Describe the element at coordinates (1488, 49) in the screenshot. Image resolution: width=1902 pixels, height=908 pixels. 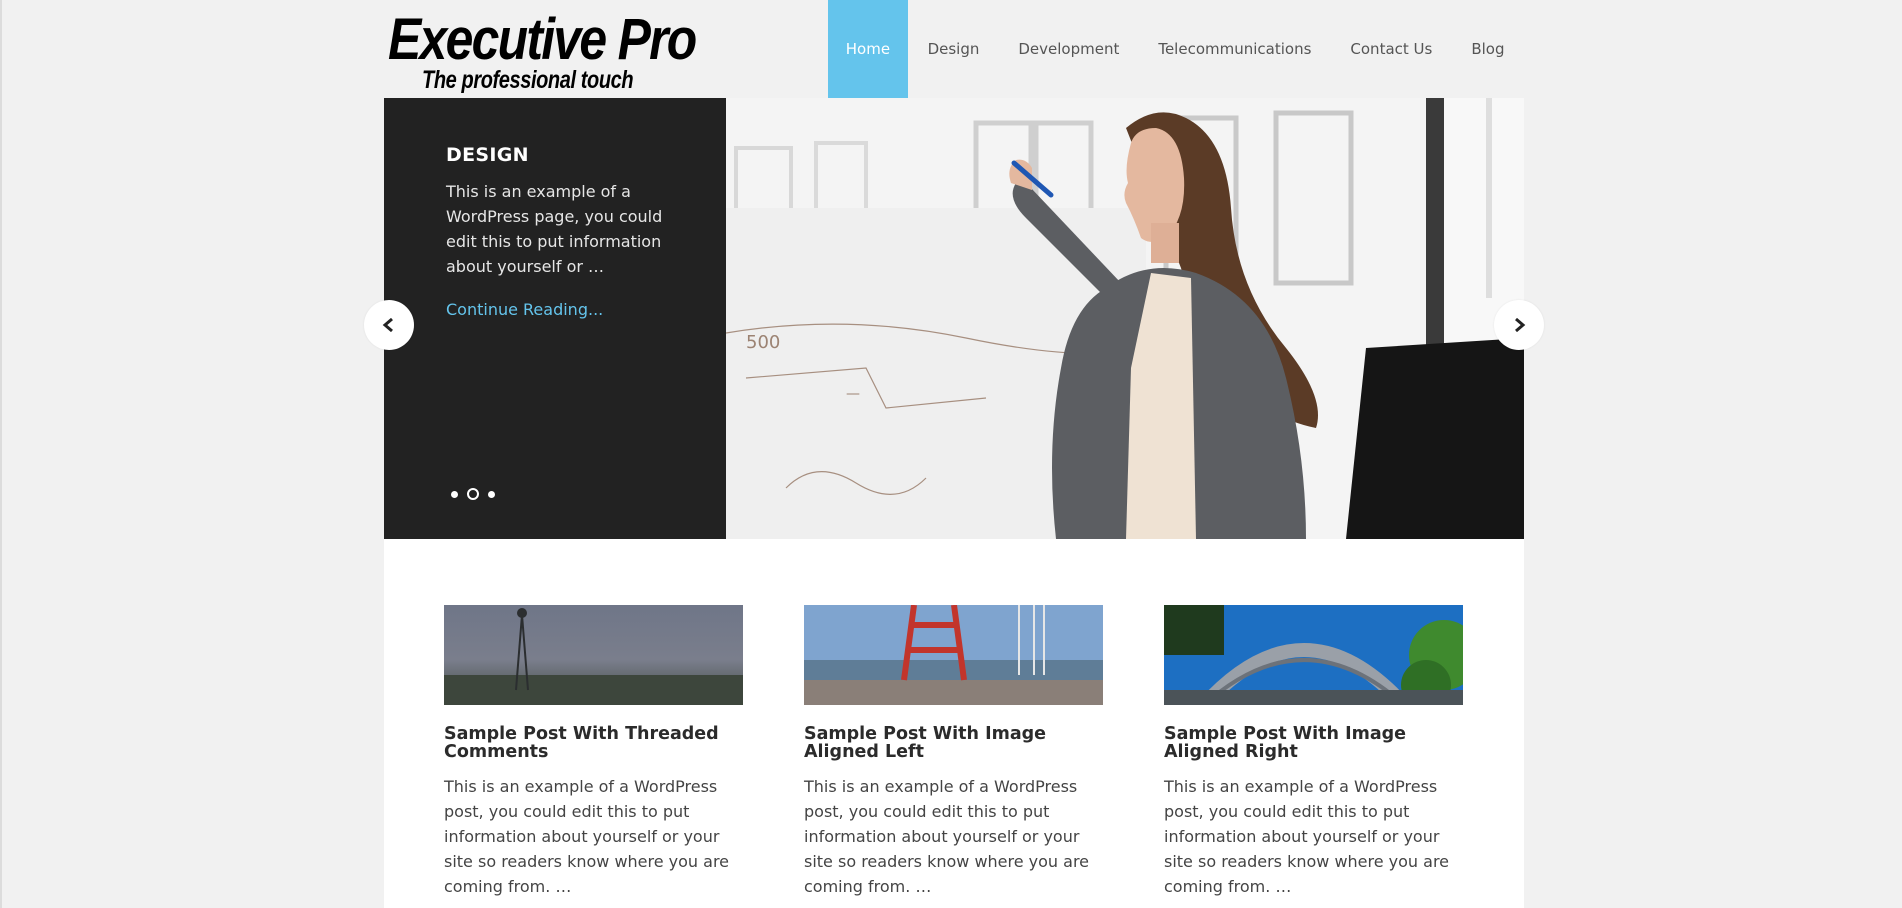
I see `nav-item-blog: Blog` at that location.